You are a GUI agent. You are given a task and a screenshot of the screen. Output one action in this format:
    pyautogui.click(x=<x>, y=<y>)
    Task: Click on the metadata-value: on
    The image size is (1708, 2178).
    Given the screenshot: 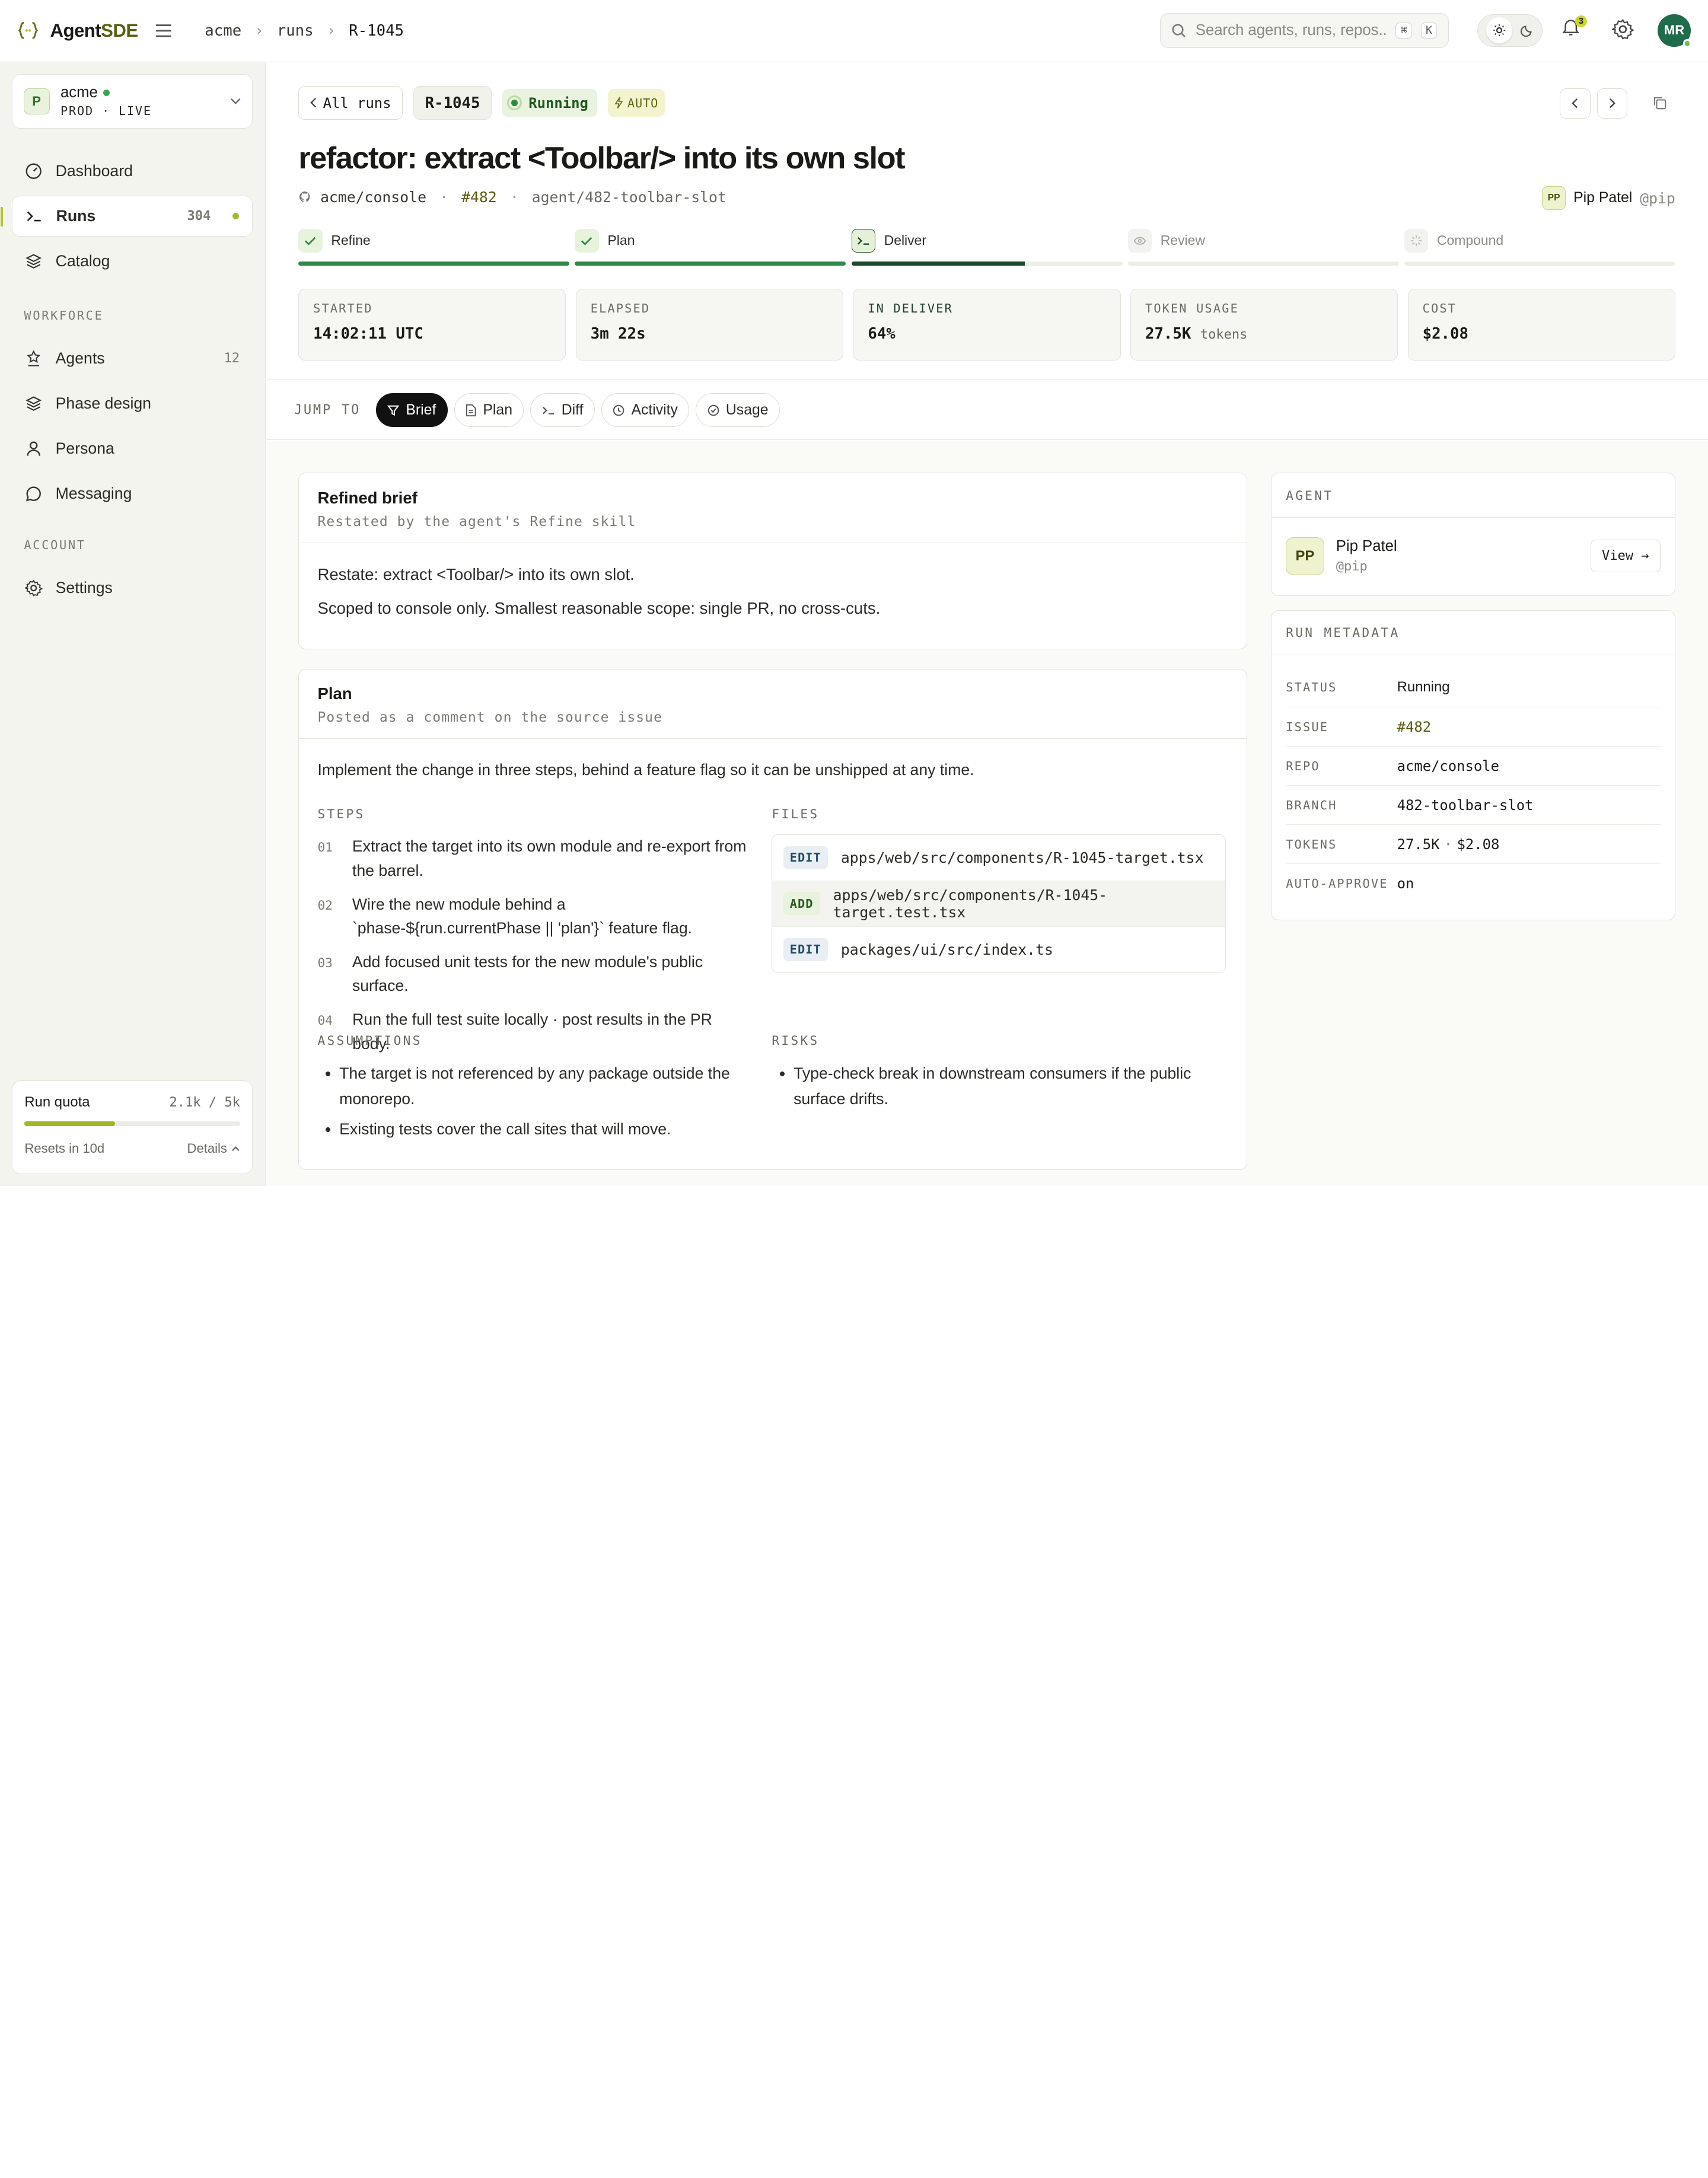 What is the action you would take?
    pyautogui.click(x=1405, y=883)
    